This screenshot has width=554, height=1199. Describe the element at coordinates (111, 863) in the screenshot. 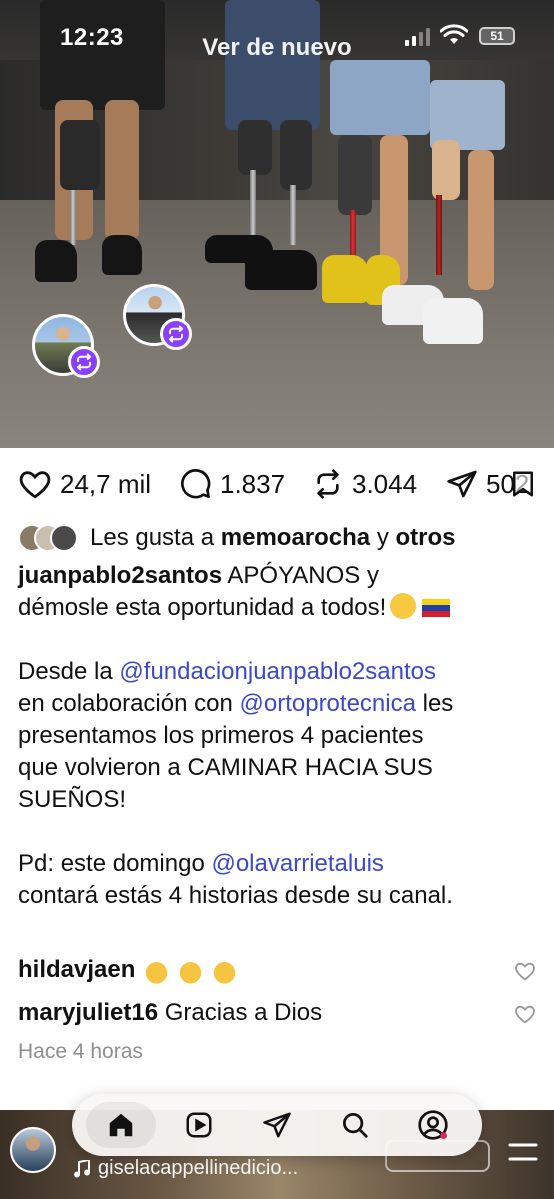

I see `caption-line: Pd: este domingo` at that location.